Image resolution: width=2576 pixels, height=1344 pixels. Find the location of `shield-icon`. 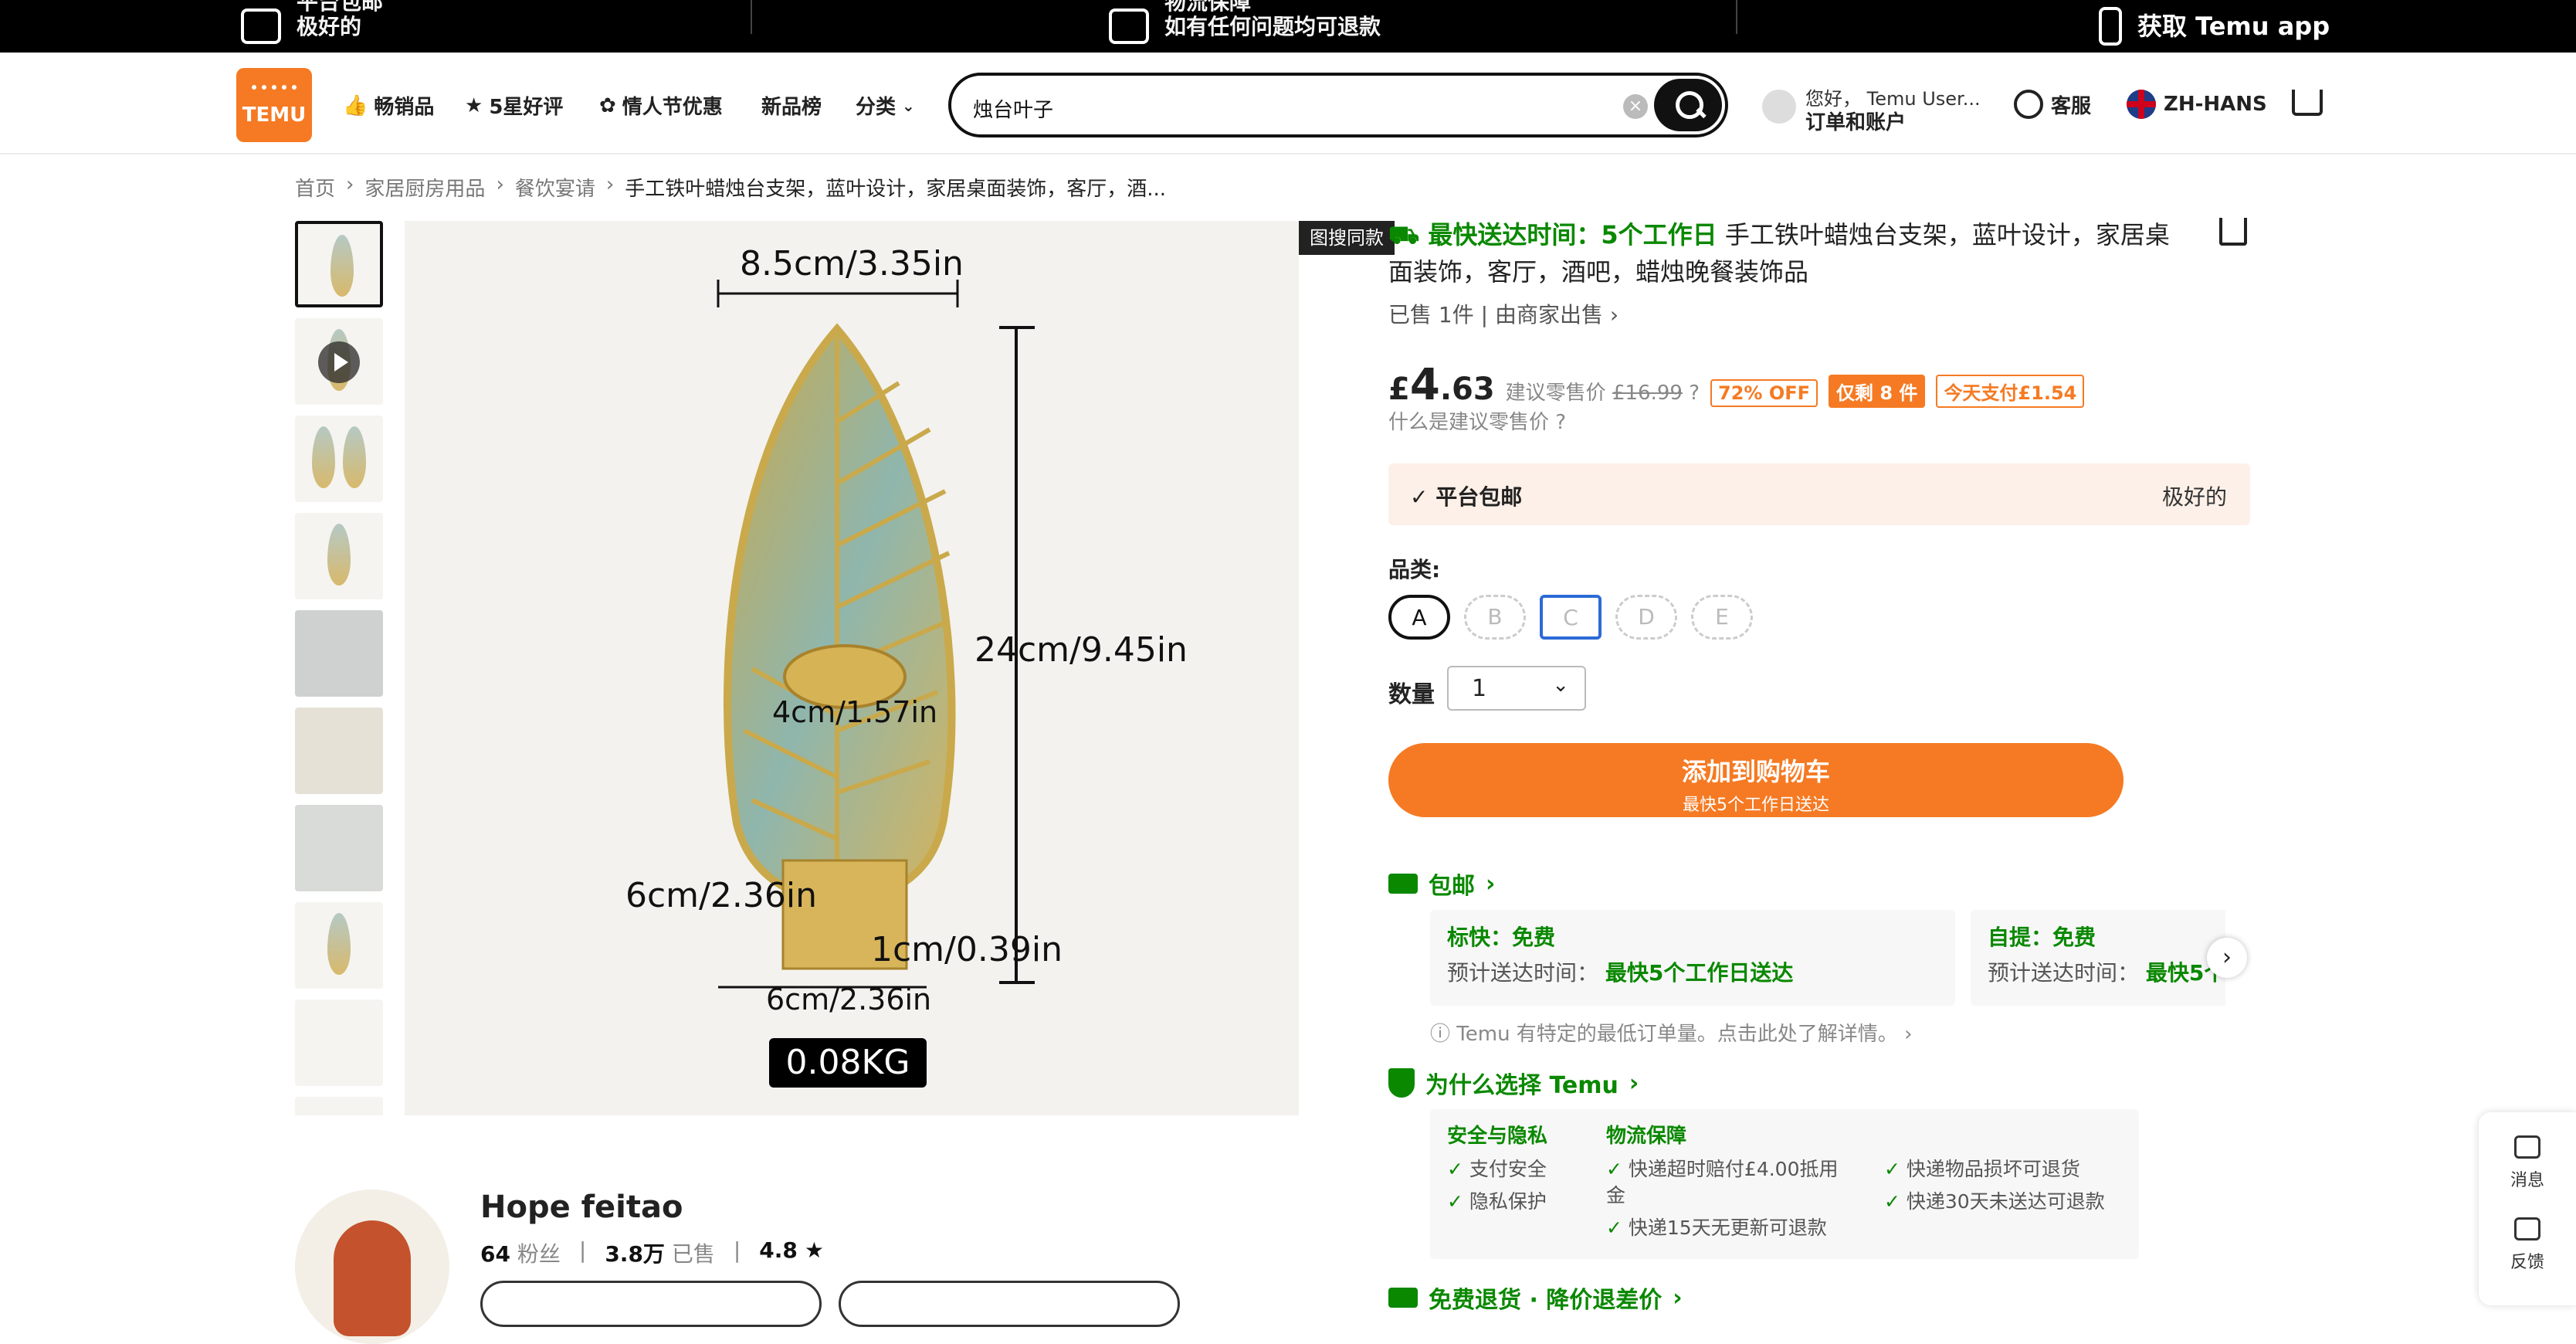

shield-icon is located at coordinates (1401, 1083).